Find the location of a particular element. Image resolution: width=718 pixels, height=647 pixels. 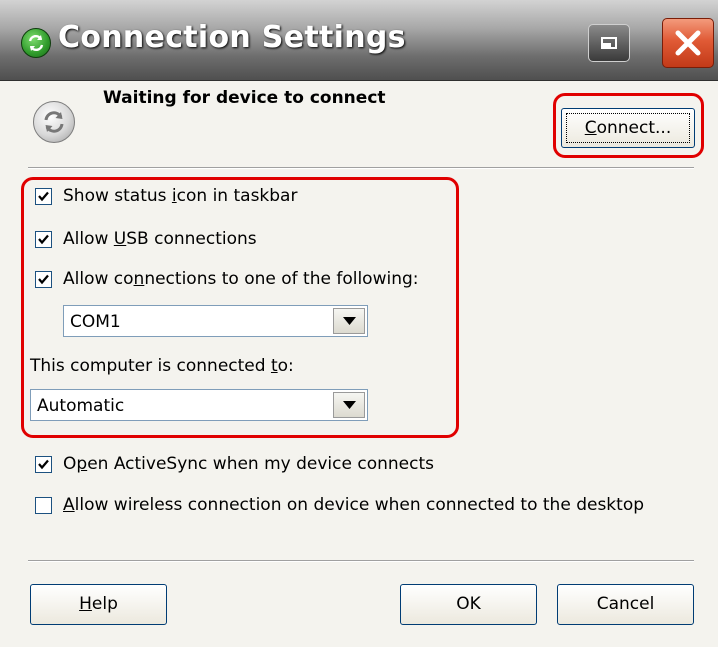

open-activesync-checkbox is located at coordinates (43, 464).